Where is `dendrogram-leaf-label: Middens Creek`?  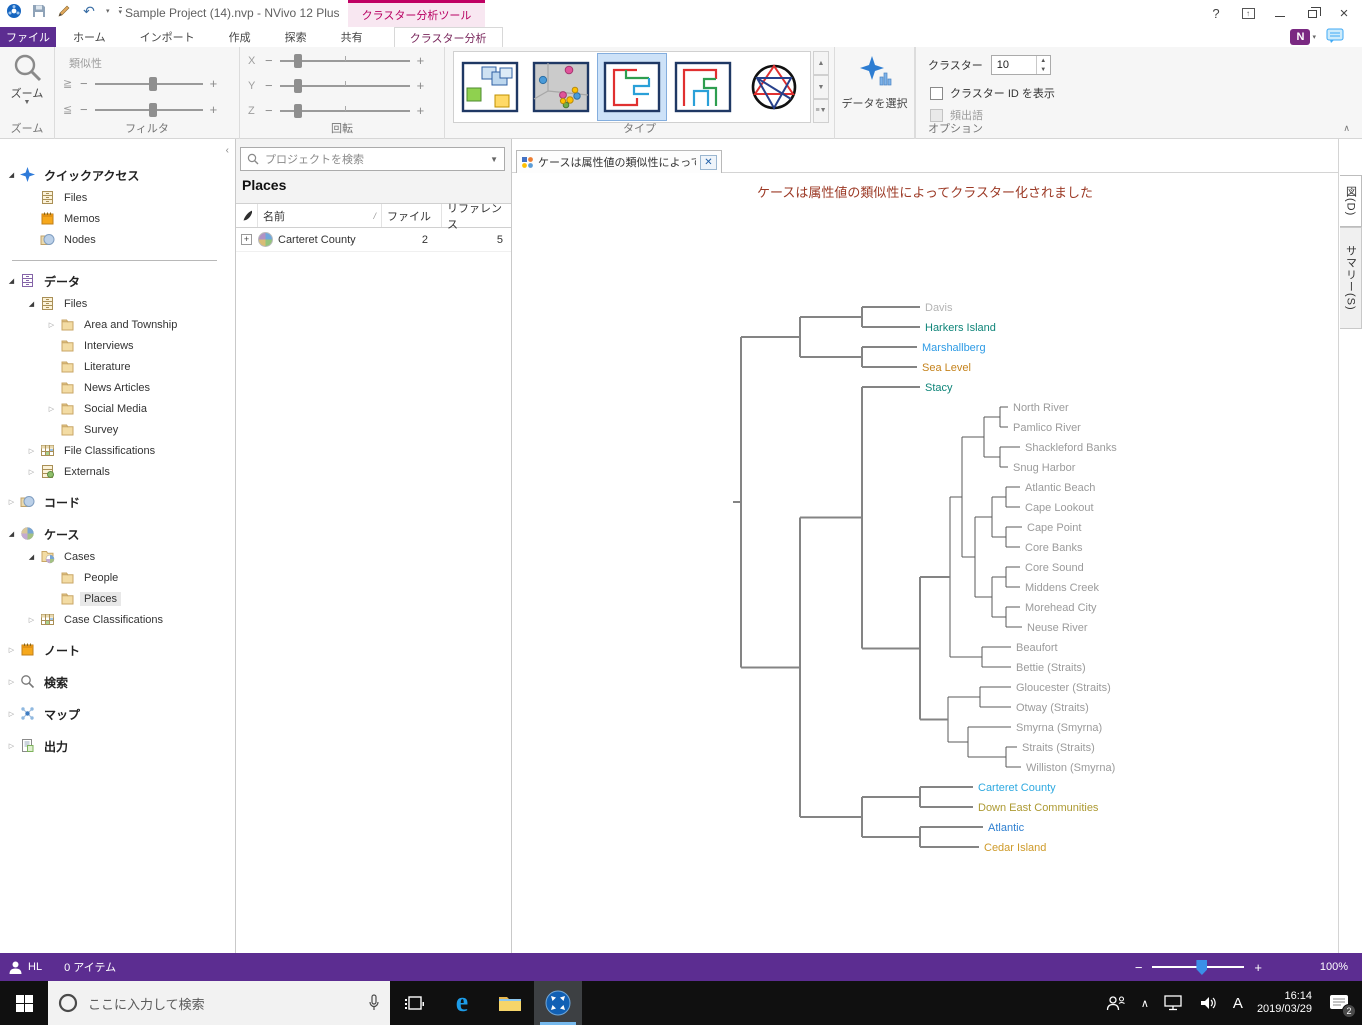
dendrogram-leaf-label: Middens Creek is located at coordinates (1062, 588).